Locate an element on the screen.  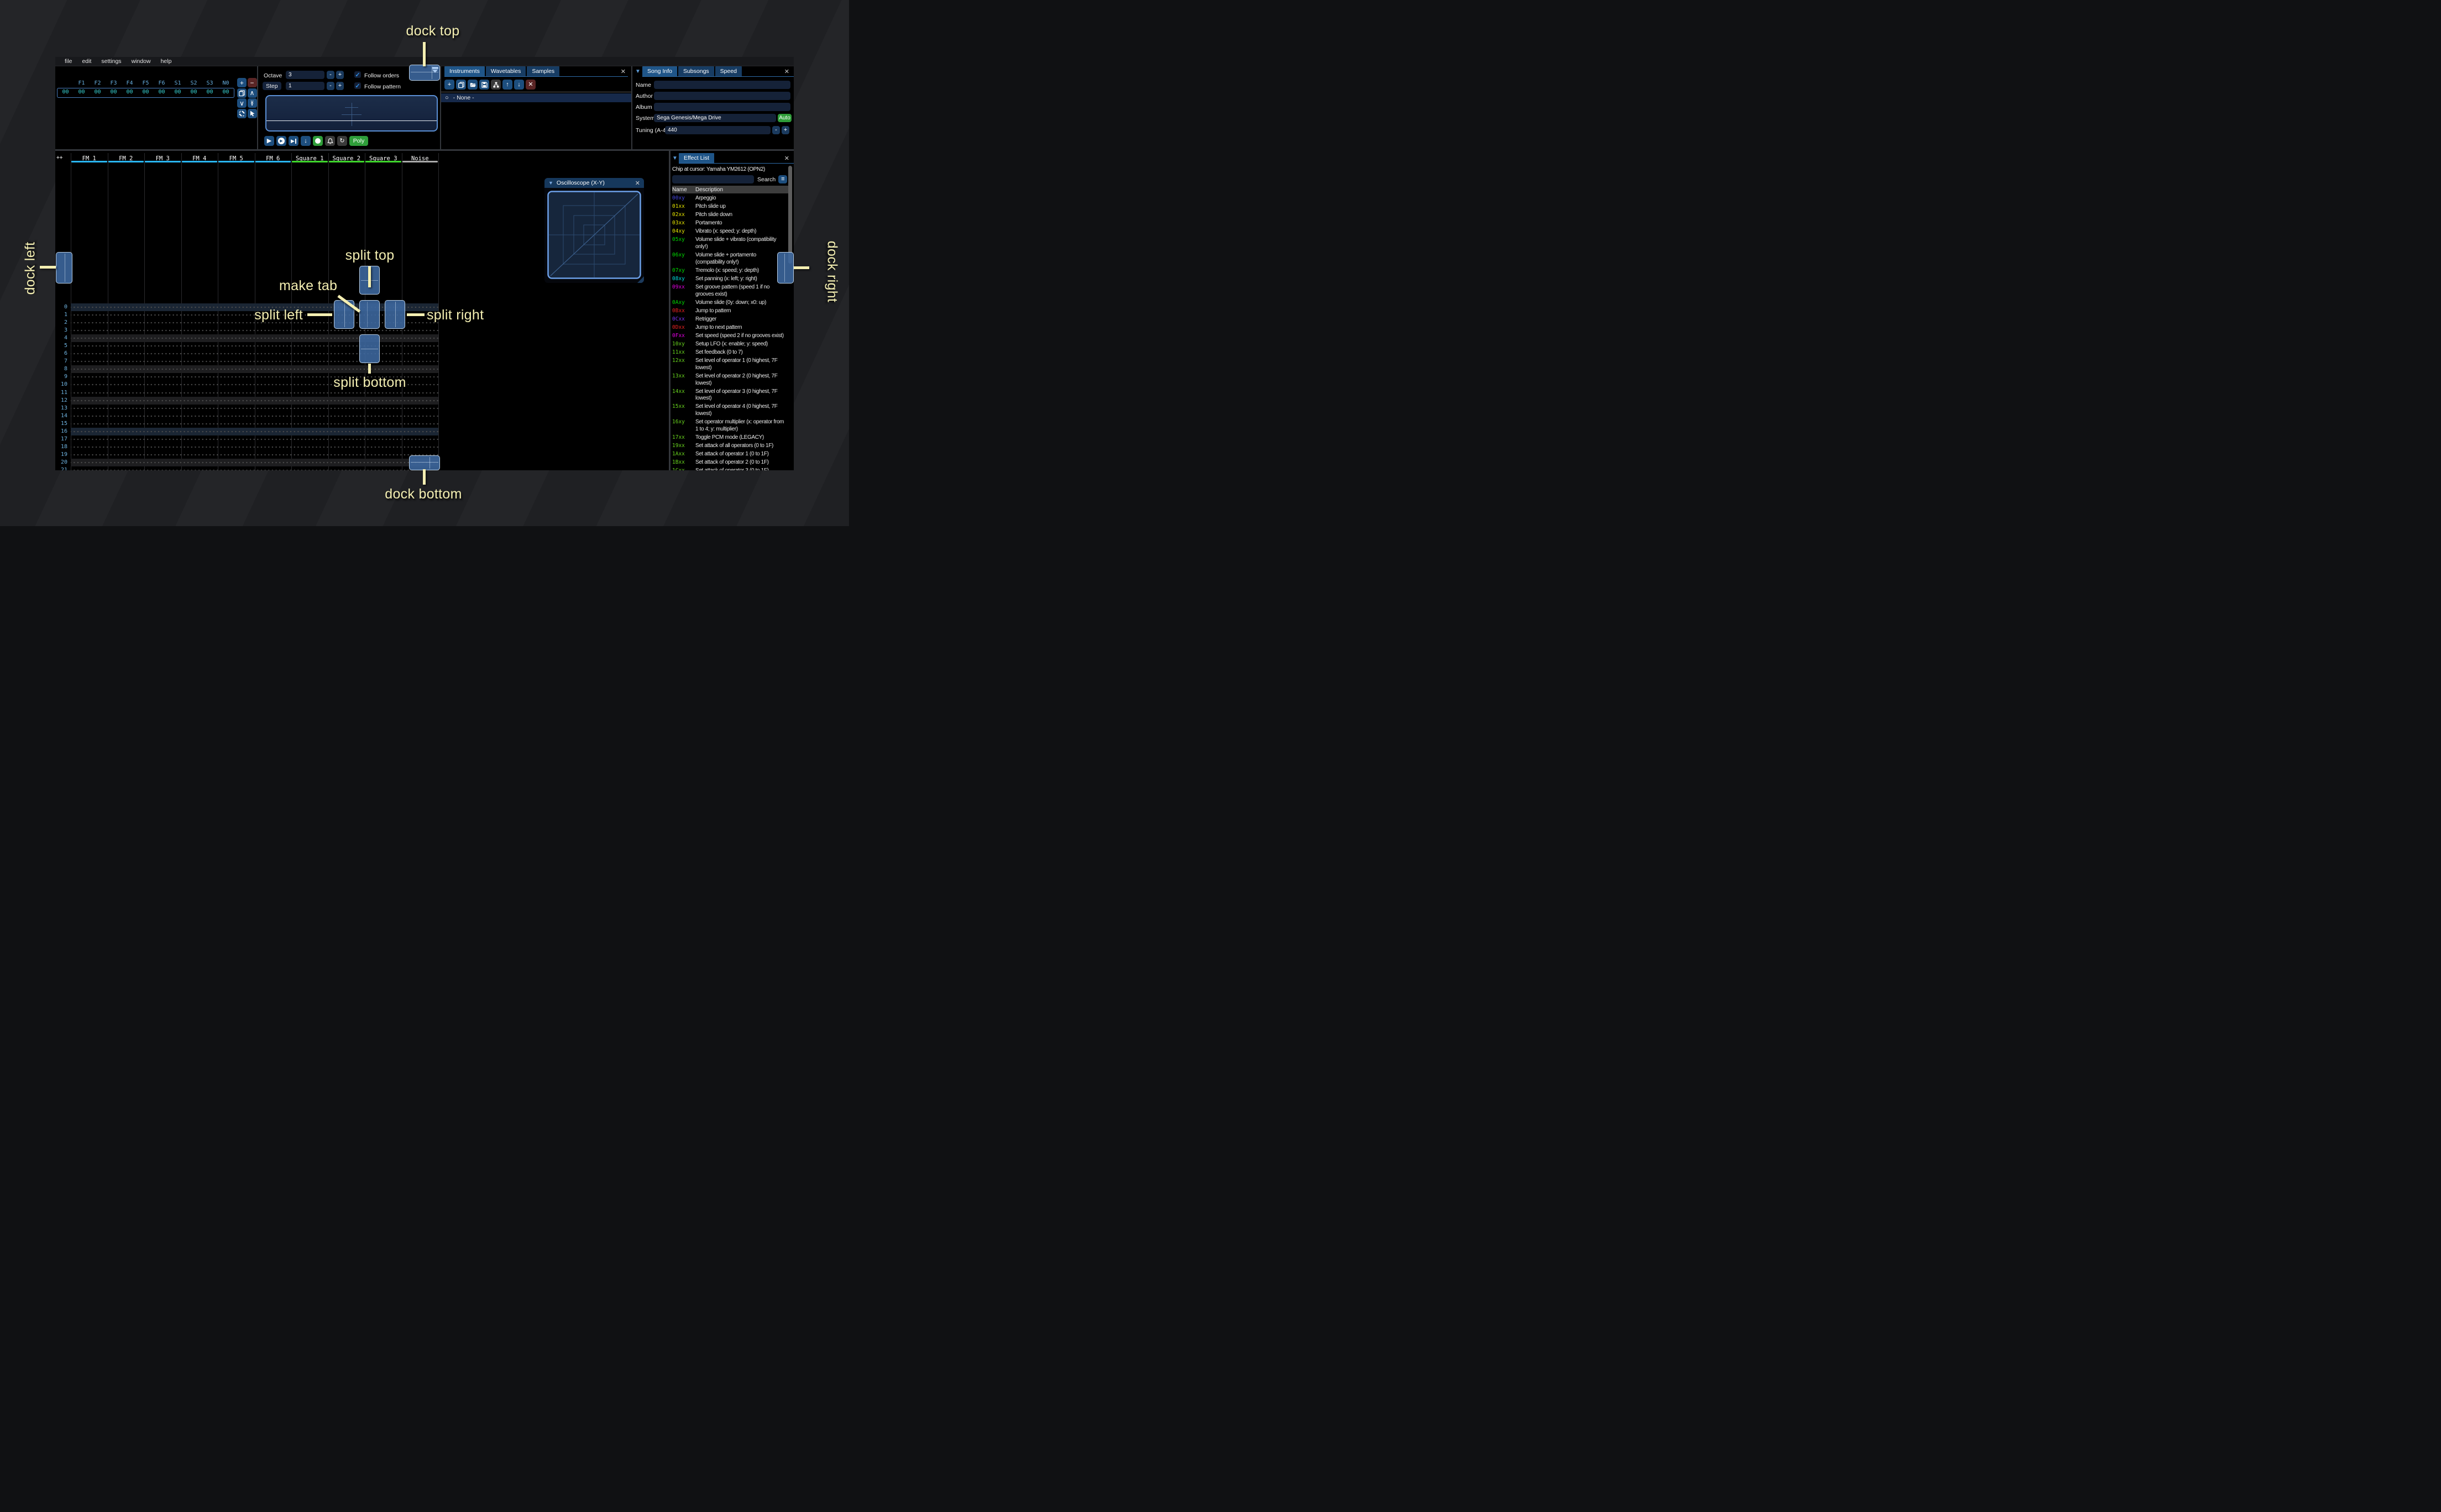
open-instrument-icon is located at coordinates (473, 85).